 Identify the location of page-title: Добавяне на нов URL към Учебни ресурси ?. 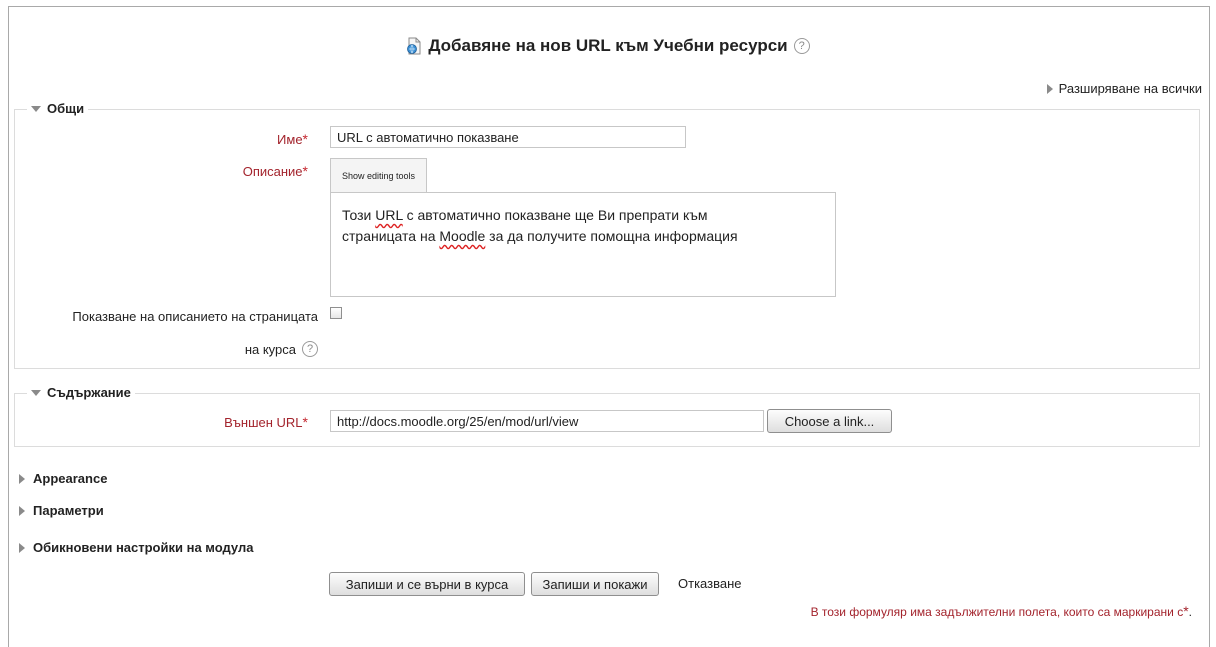
(608, 48).